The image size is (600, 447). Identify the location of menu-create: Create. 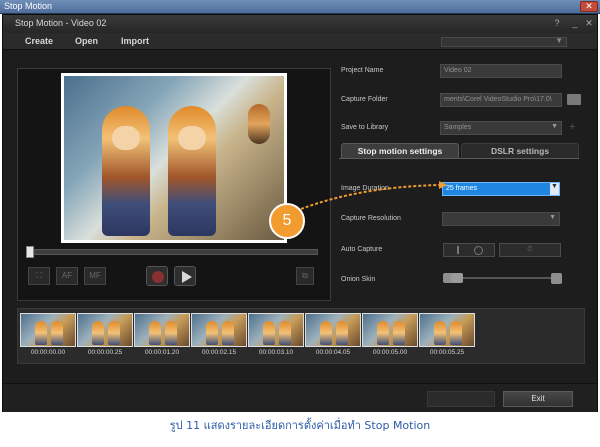
(39, 41).